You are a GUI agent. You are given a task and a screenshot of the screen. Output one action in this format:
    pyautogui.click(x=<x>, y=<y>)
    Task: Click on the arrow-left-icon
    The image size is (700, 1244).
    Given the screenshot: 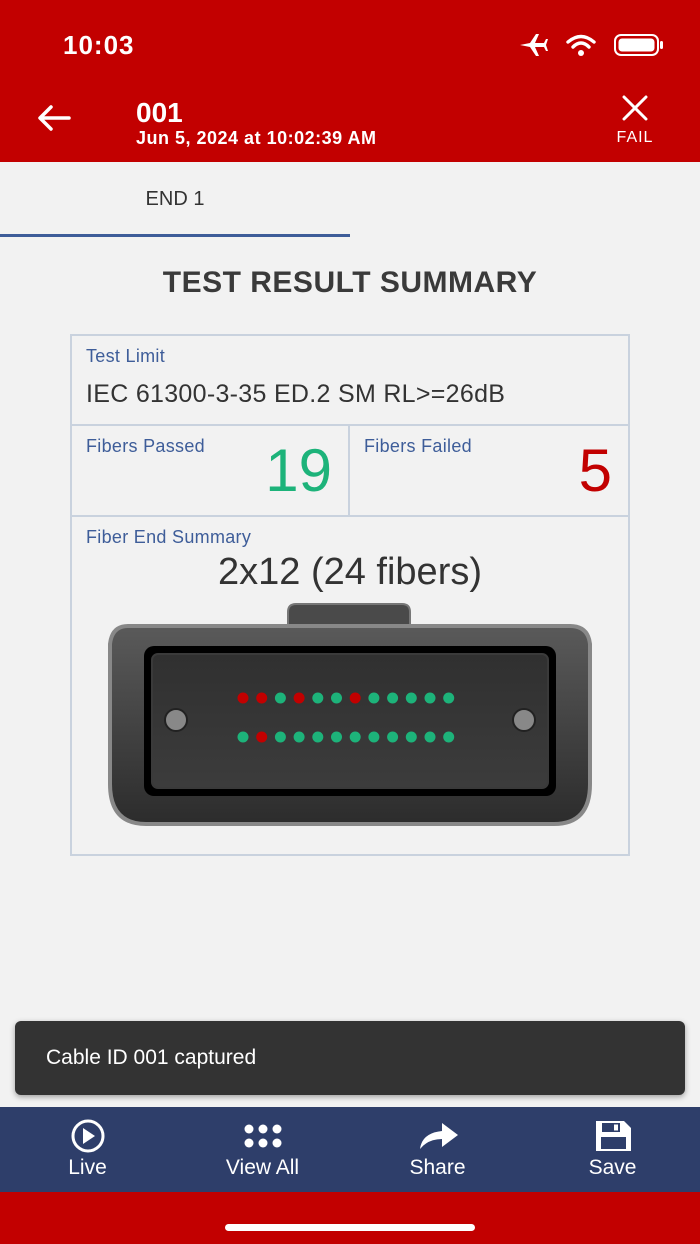 What is the action you would take?
    pyautogui.click(x=54, y=120)
    